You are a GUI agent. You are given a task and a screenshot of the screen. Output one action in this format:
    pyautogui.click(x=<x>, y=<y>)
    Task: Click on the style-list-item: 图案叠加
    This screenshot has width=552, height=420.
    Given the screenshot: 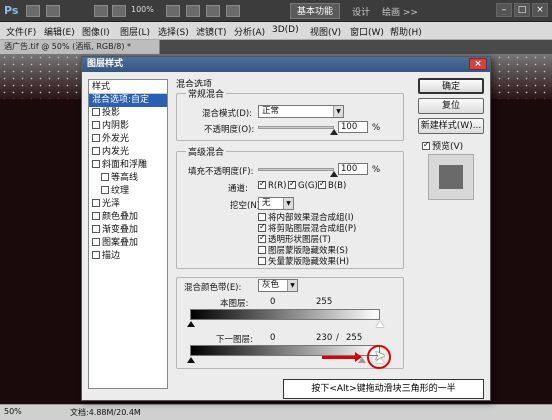 What is the action you would take?
    pyautogui.click(x=128, y=243)
    